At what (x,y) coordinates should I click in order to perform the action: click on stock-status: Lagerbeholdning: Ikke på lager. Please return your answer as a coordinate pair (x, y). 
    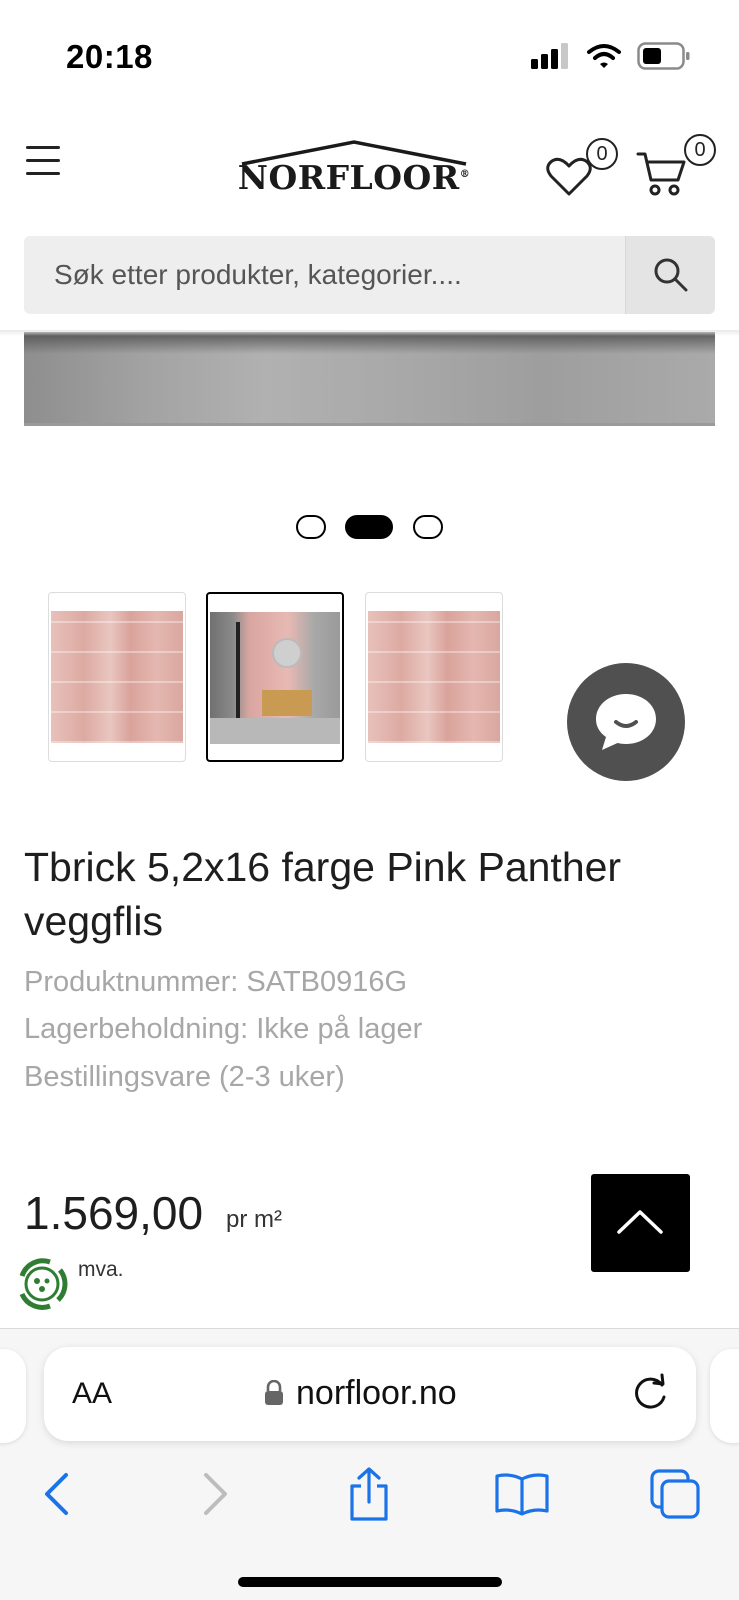
    Looking at the image, I should click on (223, 1029).